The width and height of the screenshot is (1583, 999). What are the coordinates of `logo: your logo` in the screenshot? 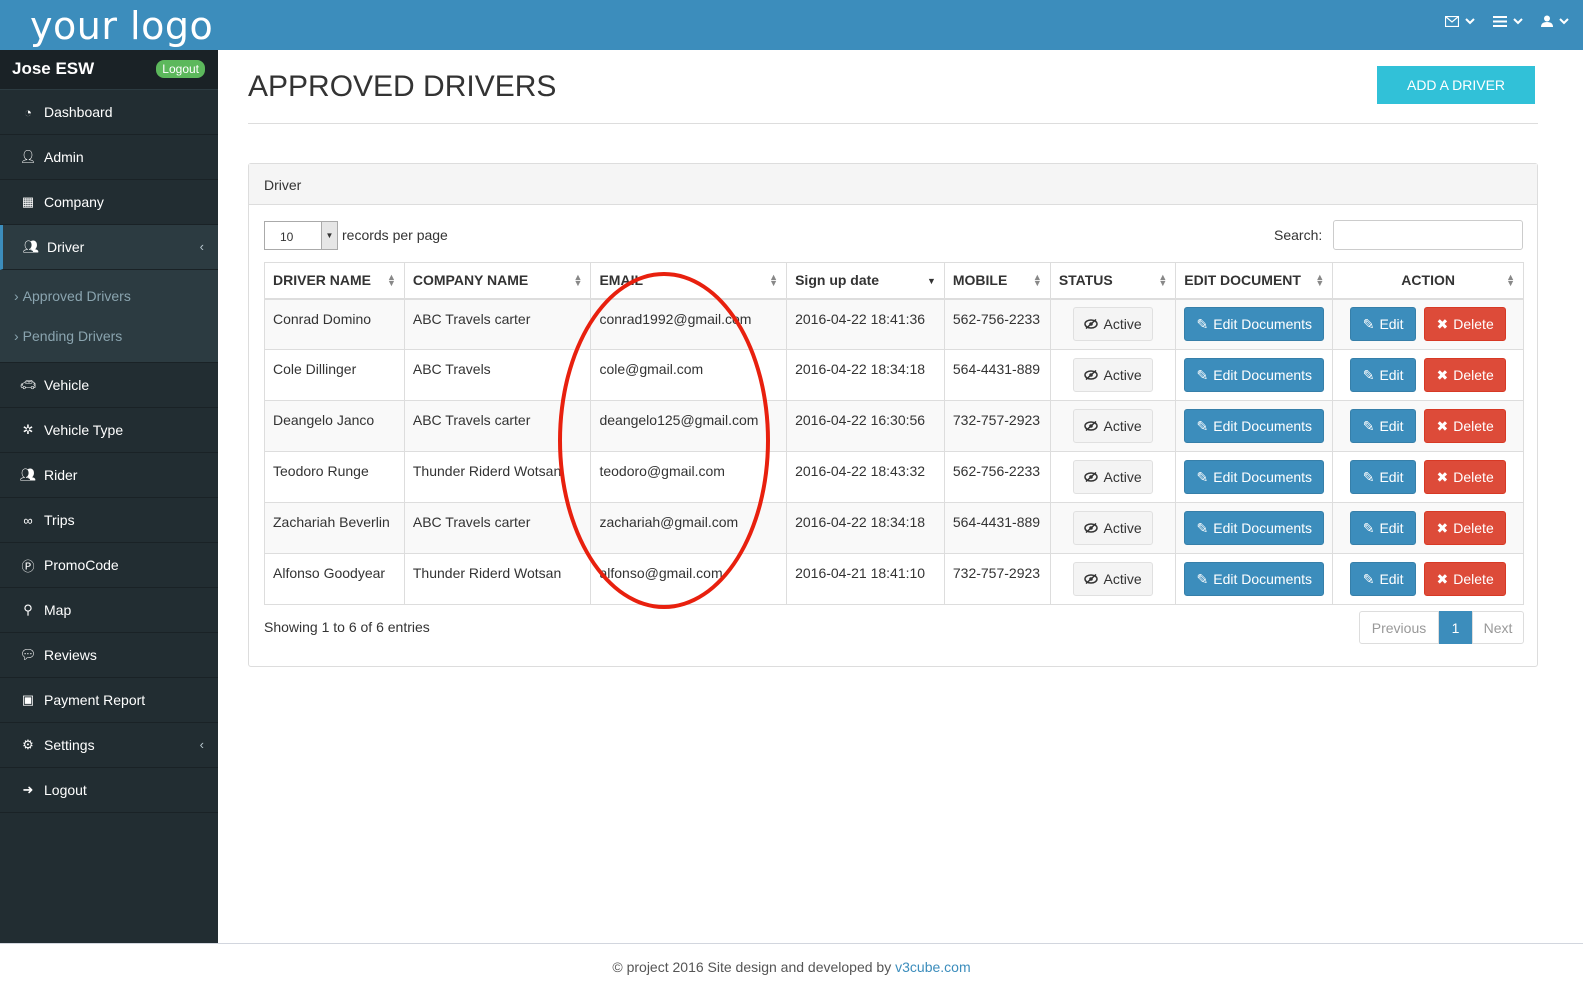 It's located at (121, 26).